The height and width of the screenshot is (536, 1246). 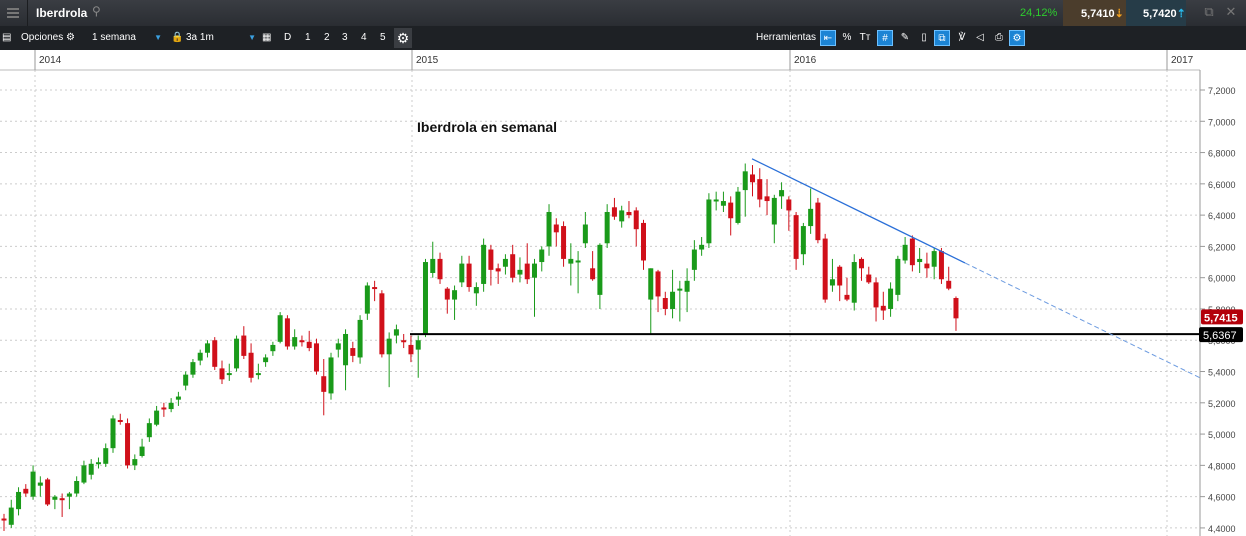 I want to click on candle-icon: ▯, so click(x=924, y=38).